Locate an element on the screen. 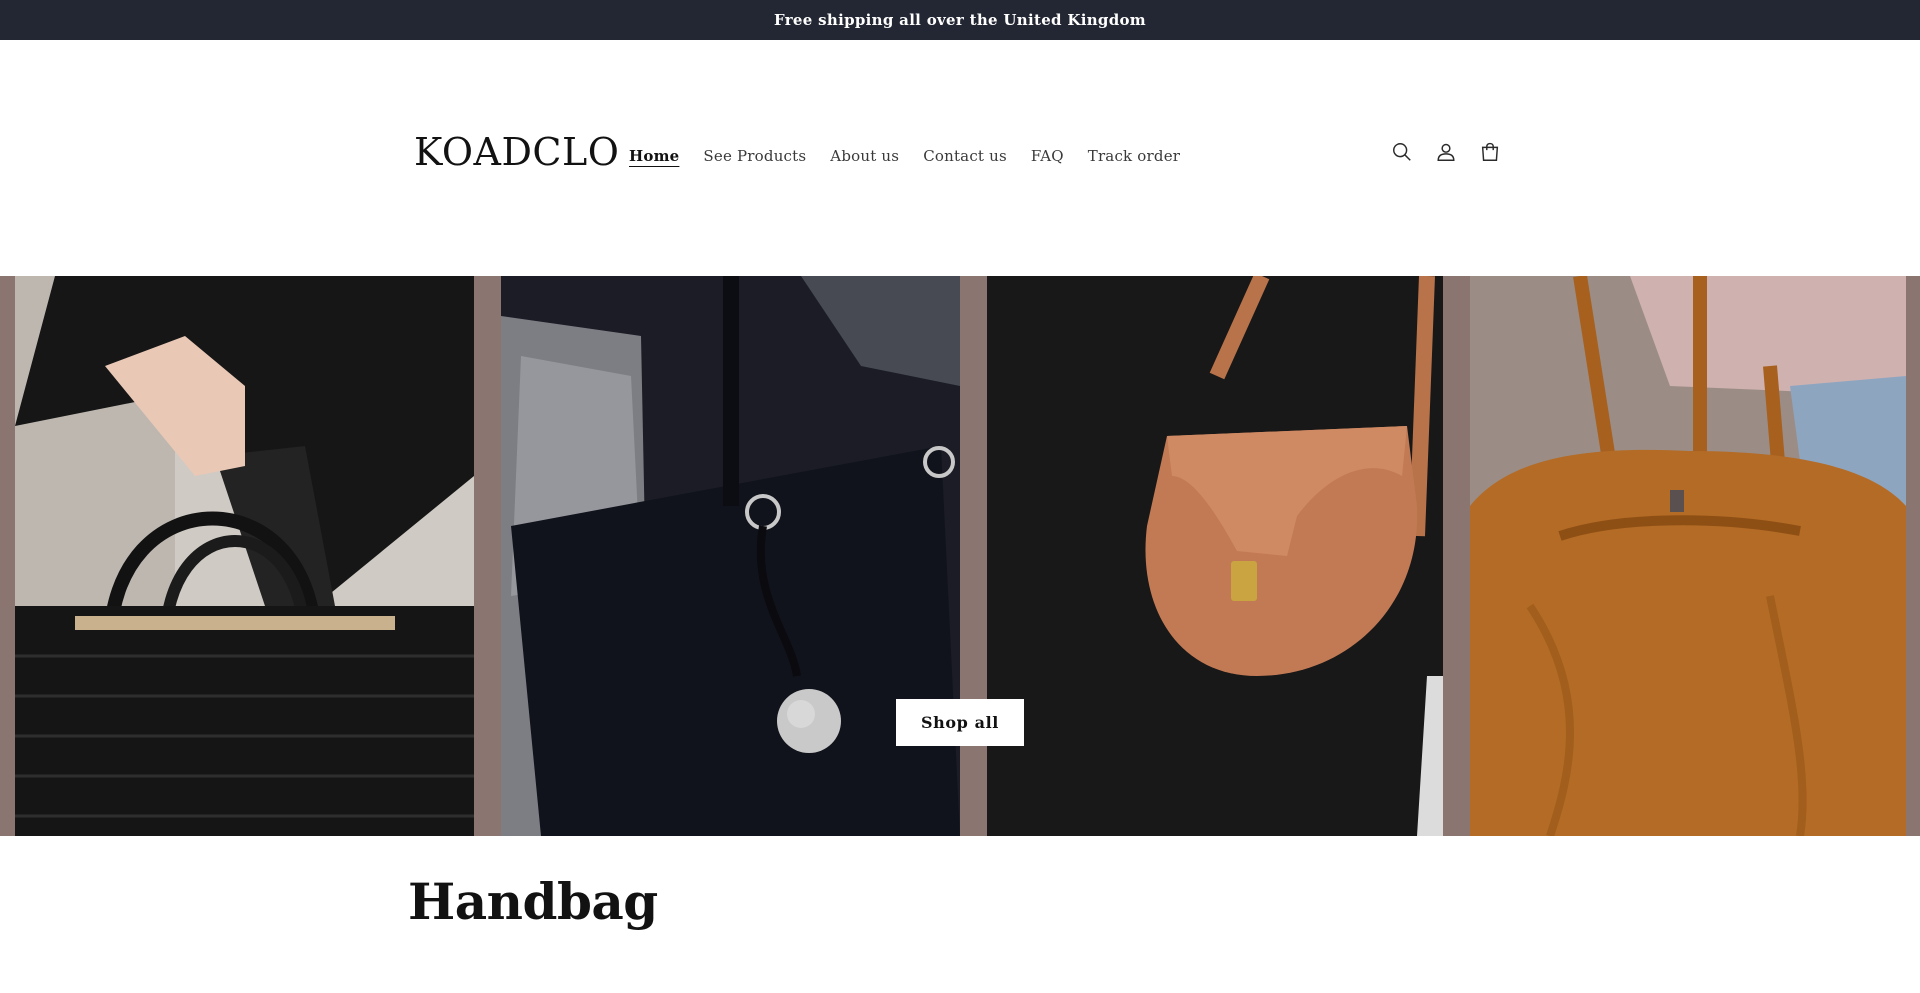 The width and height of the screenshot is (1920, 993). nav-link-track-order: Track order is located at coordinates (1134, 156).